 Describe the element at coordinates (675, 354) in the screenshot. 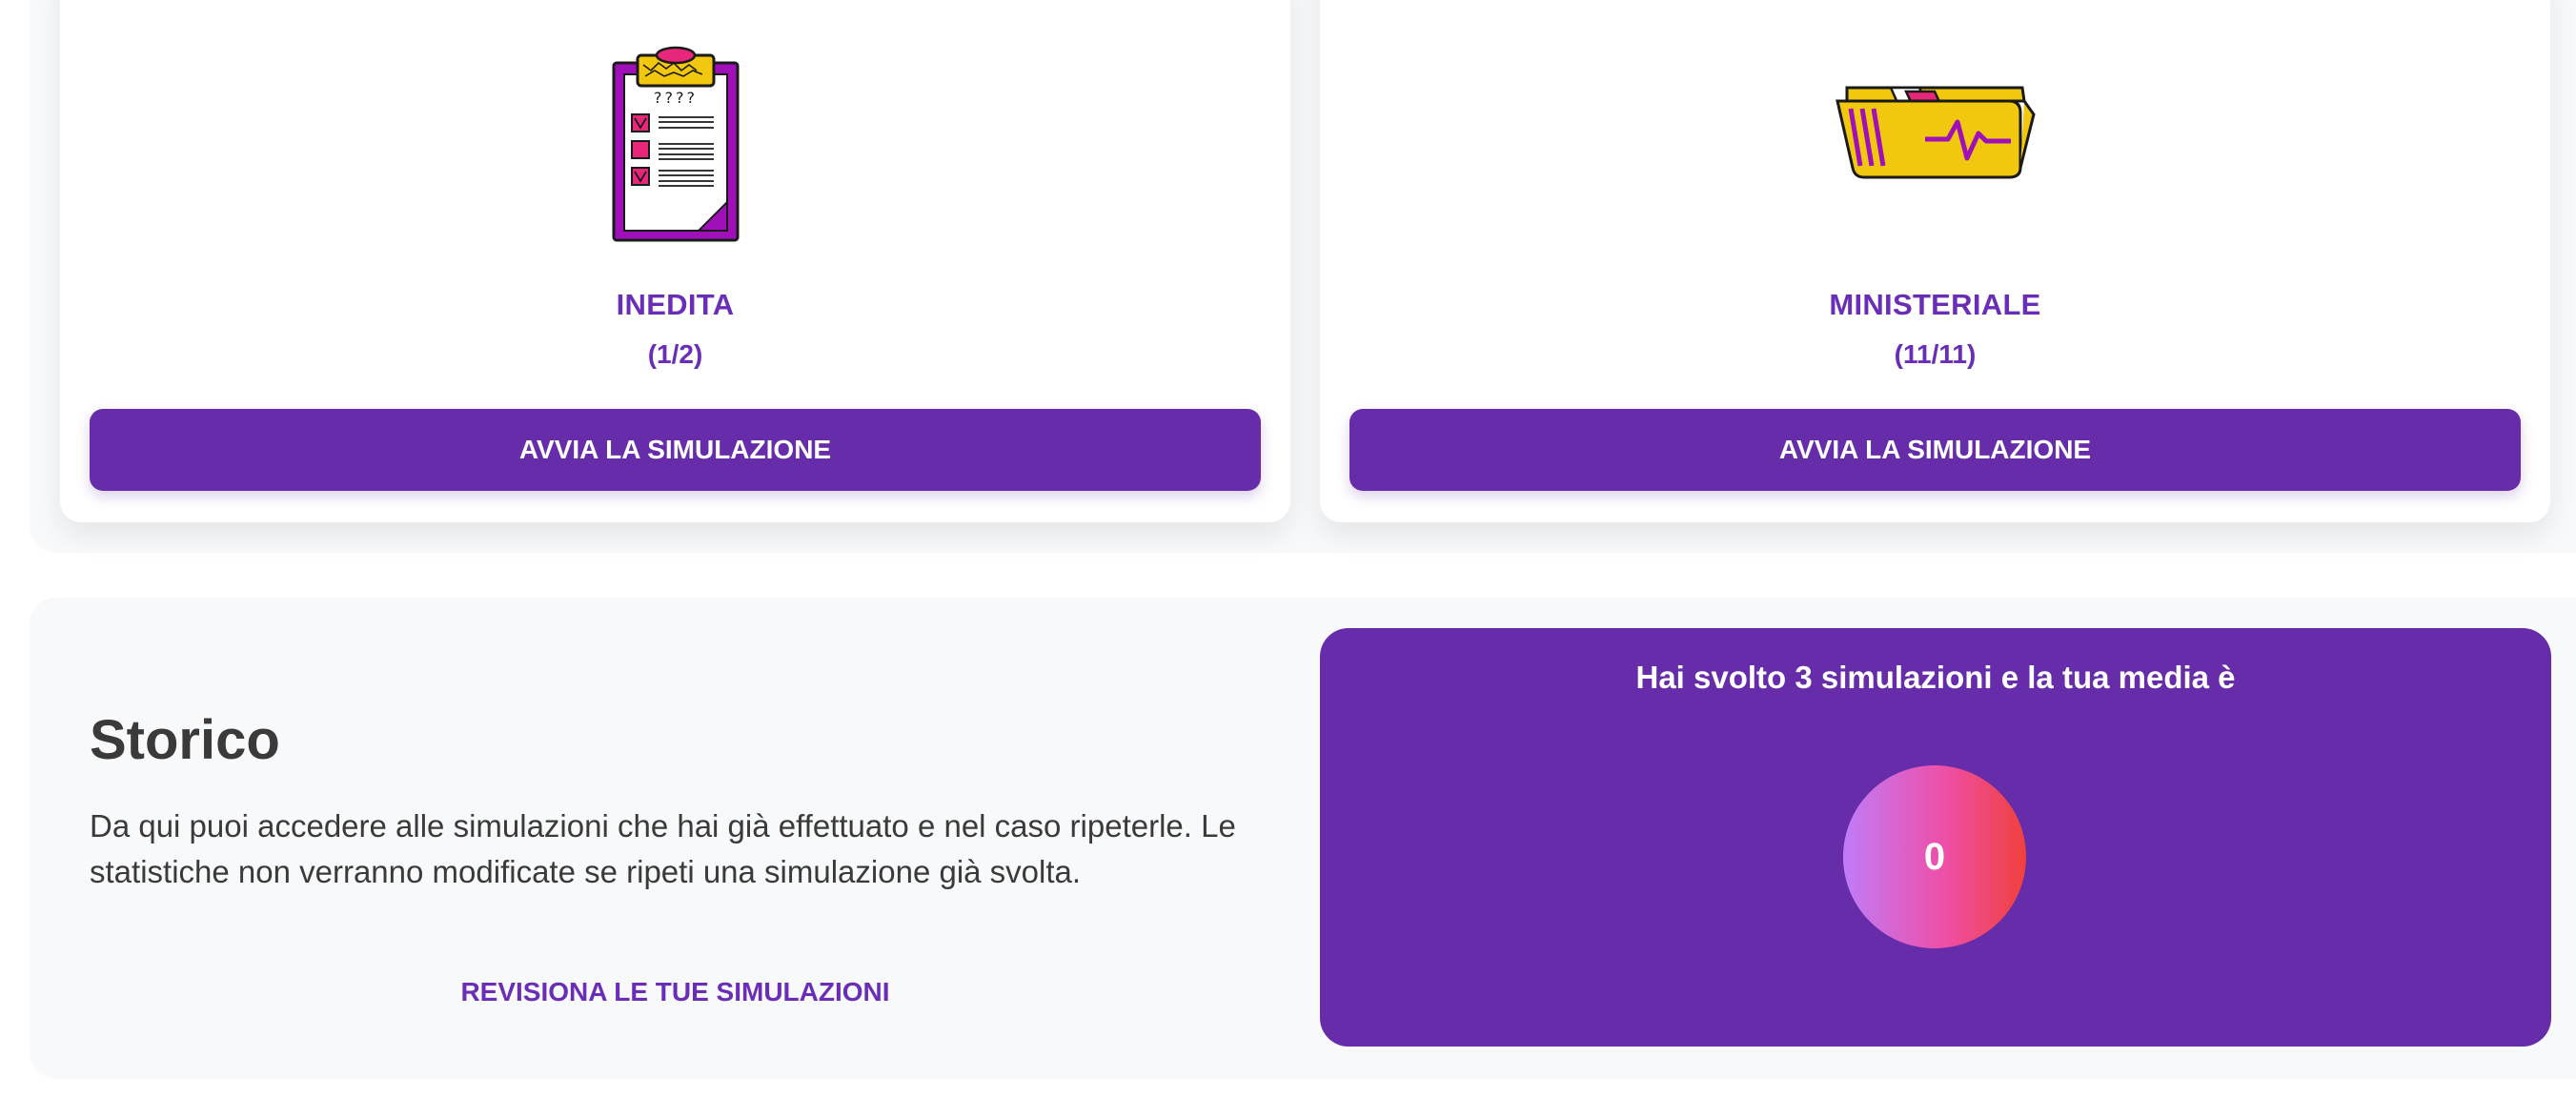

I see `simulation-count: (1/2)` at that location.